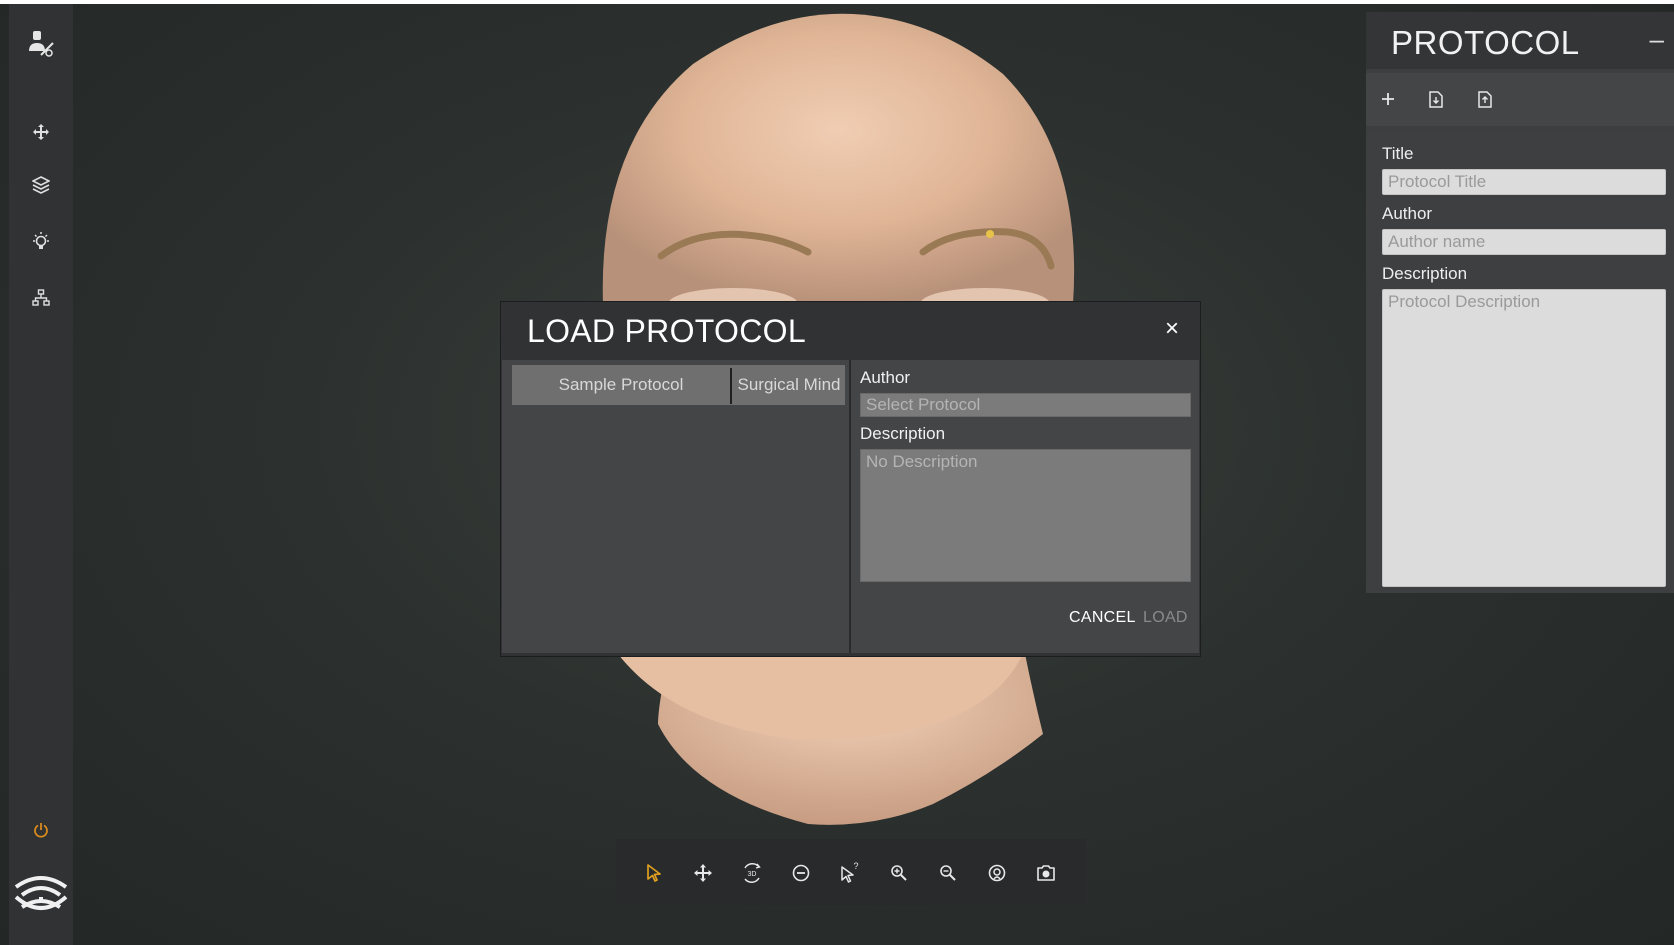  Describe the element at coordinates (1165, 618) in the screenshot. I see `load-button: LOAD` at that location.